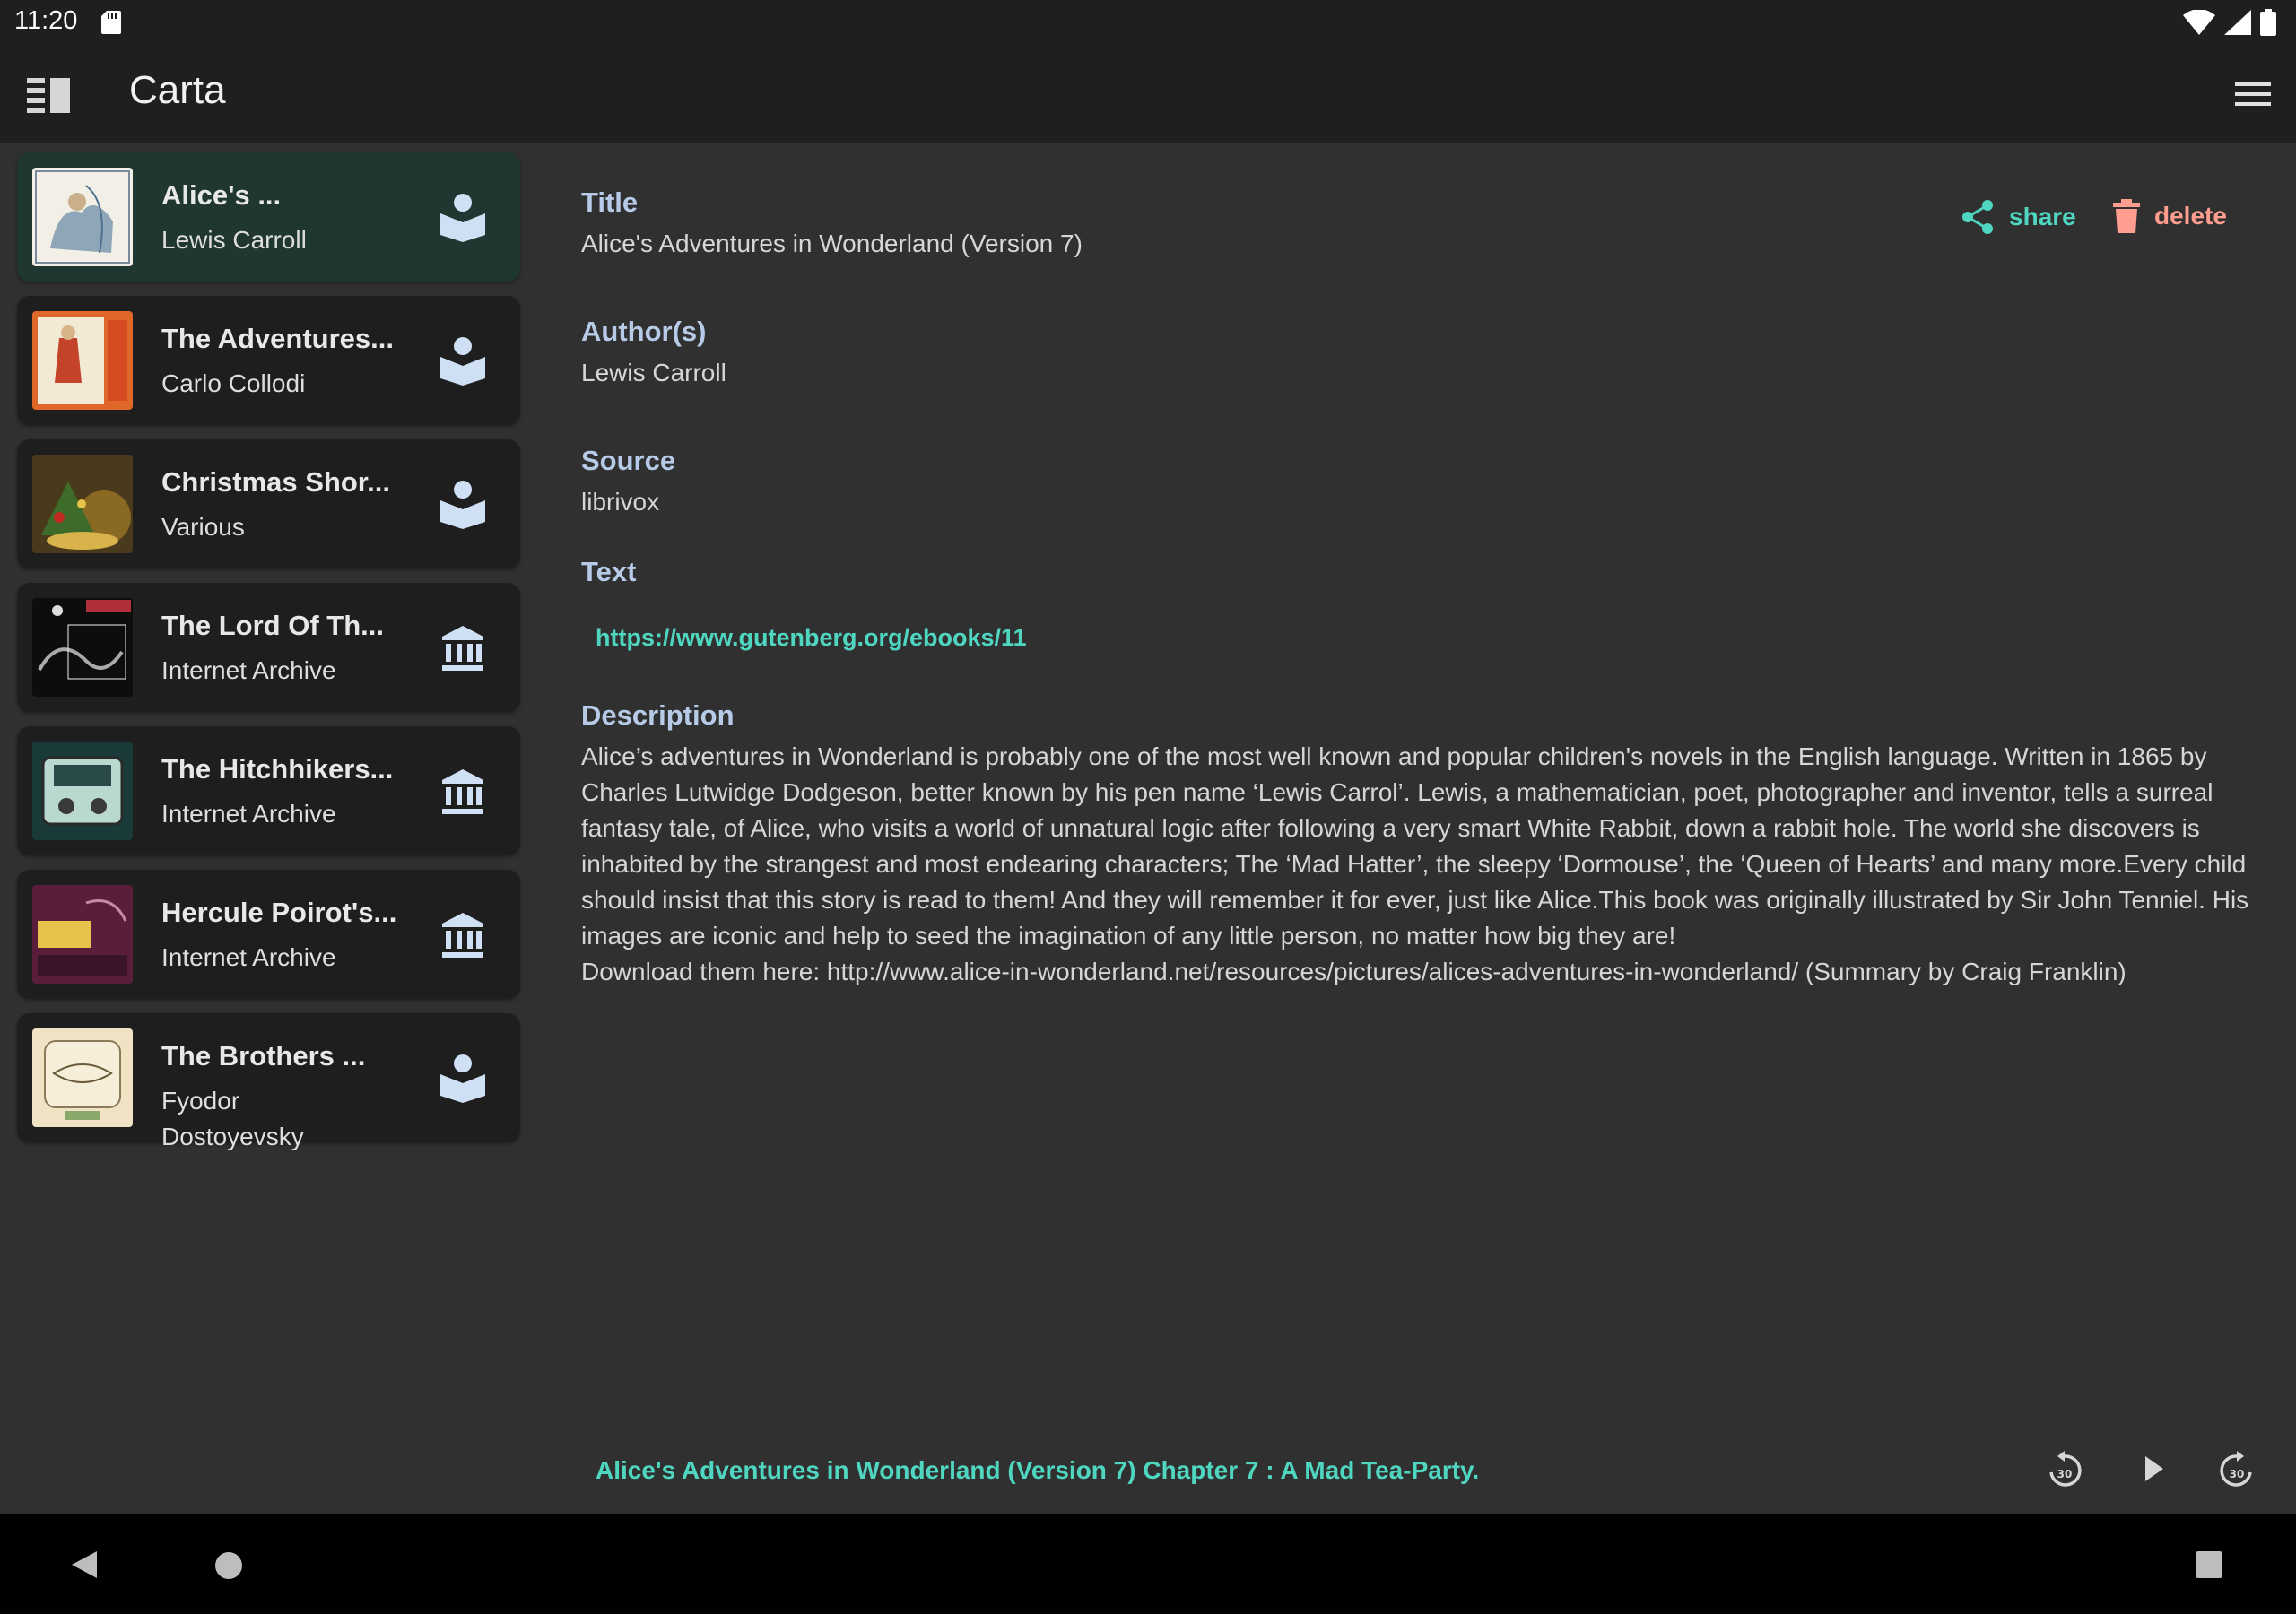 The height and width of the screenshot is (1614, 2296). Describe the element at coordinates (2268, 22) in the screenshot. I see `battery-icon` at that location.